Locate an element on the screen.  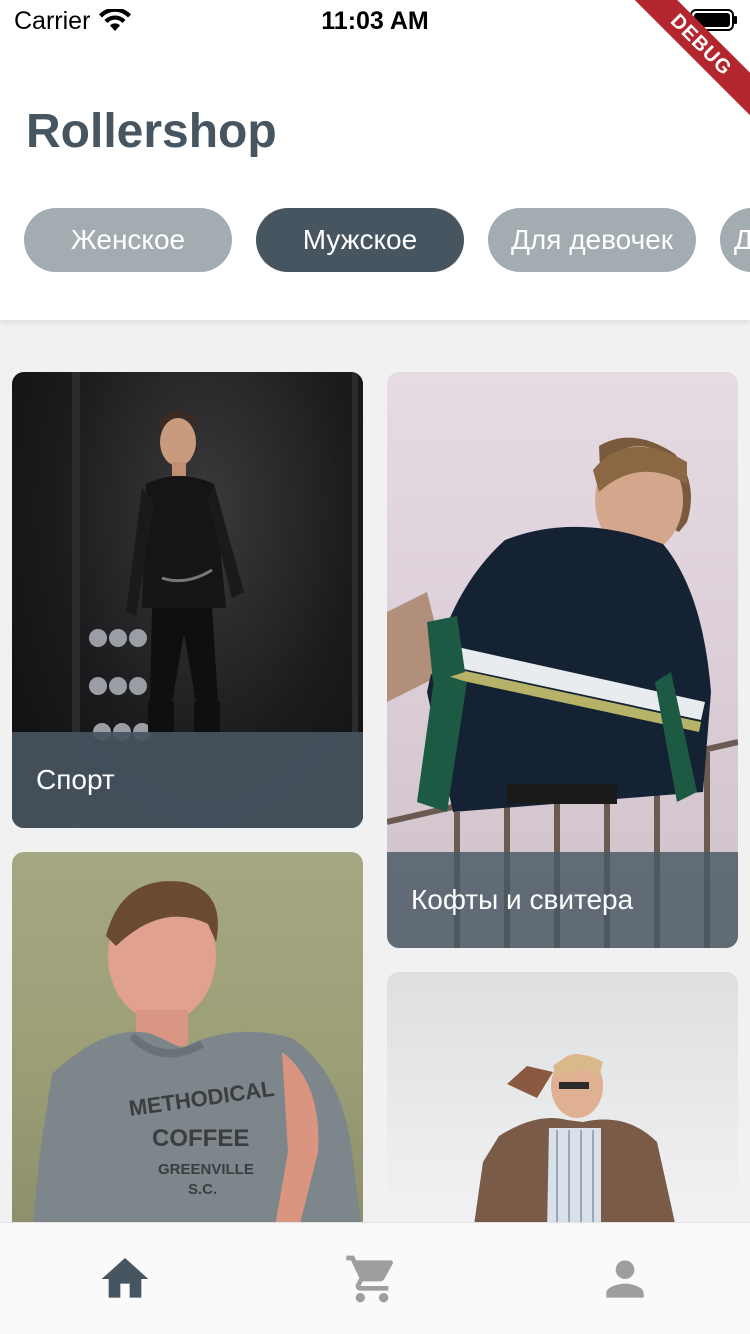
card-caption: Кофты и свитера is located at coordinates (562, 900).